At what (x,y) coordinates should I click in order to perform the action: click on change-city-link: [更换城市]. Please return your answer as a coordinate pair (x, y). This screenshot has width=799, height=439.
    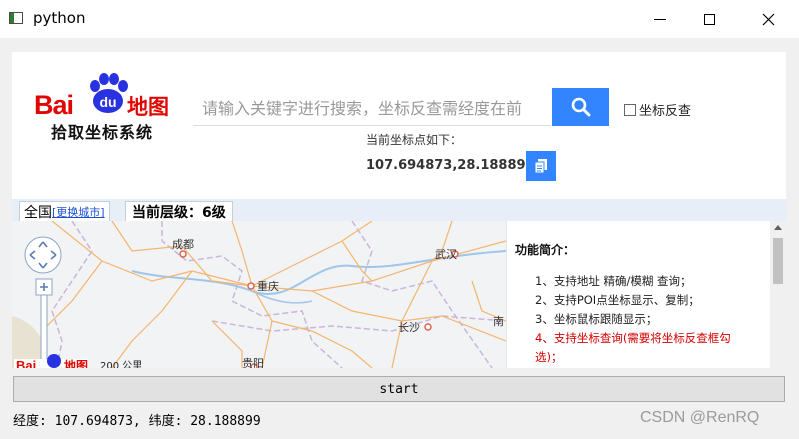
    Looking at the image, I should click on (78, 212).